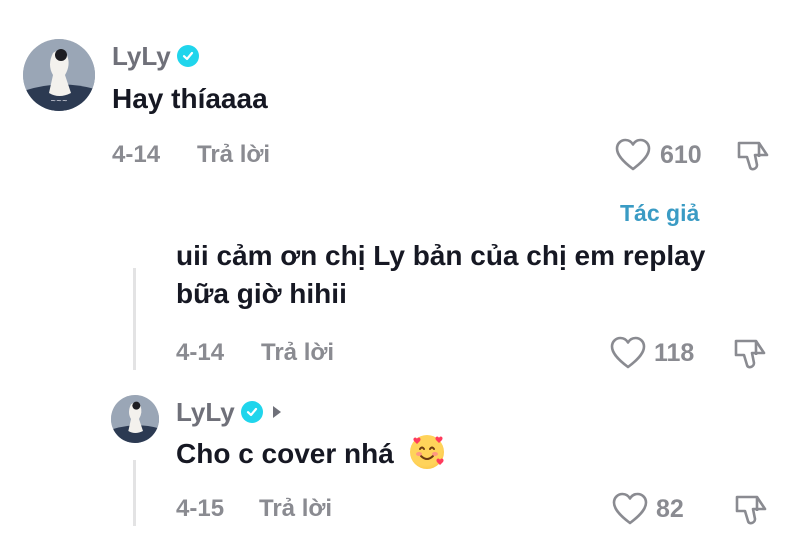 The image size is (800, 543). What do you see at coordinates (660, 213) in the screenshot?
I see `author-tag: Tác giả` at bounding box center [660, 213].